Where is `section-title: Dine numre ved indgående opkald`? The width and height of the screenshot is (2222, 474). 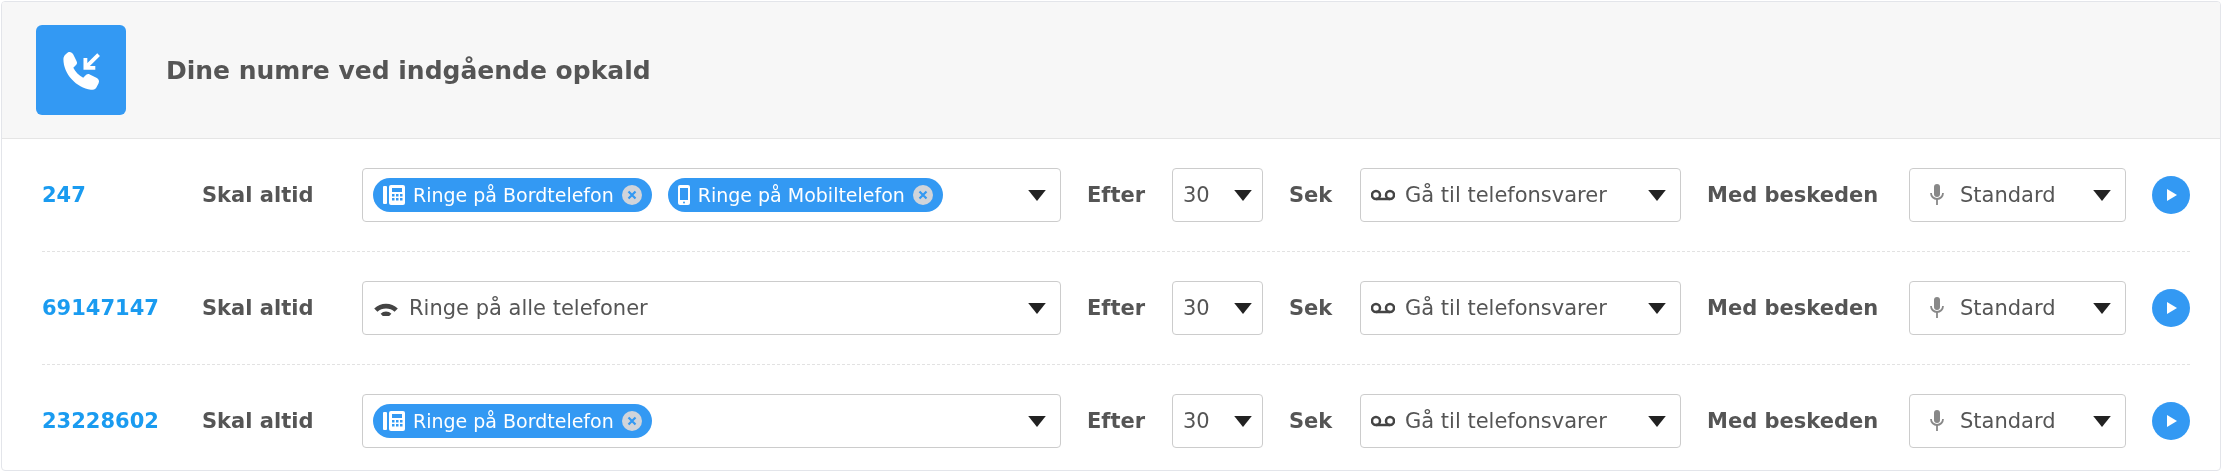
section-title: Dine numre ved indgående opkald is located at coordinates (408, 70).